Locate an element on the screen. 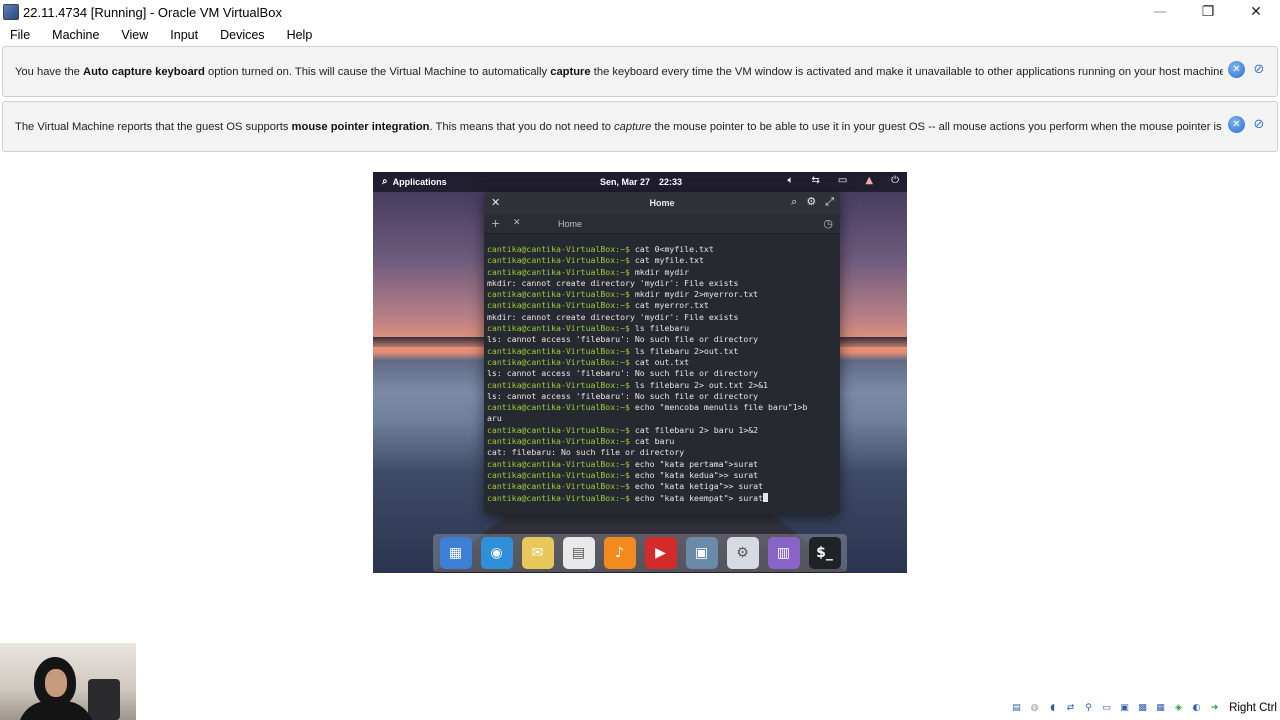  video-capture-icon: ▩ is located at coordinates (1142, 708).